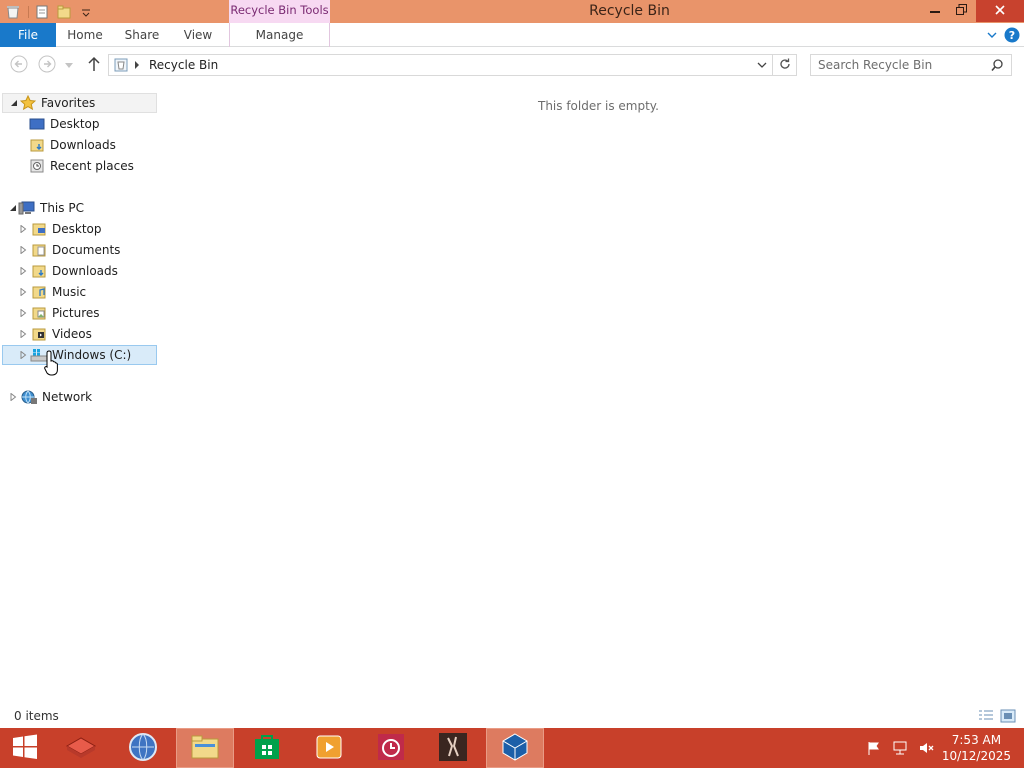 The height and width of the screenshot is (768, 1024). Describe the element at coordinates (28, 35) in the screenshot. I see `tab-file: File` at that location.